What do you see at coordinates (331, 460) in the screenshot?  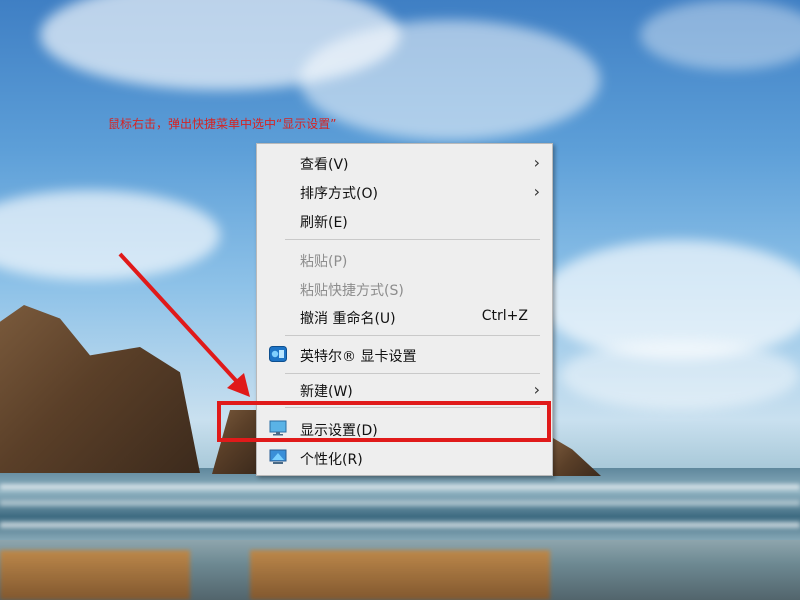 I see `menu-item-label: 个性化(R)` at bounding box center [331, 460].